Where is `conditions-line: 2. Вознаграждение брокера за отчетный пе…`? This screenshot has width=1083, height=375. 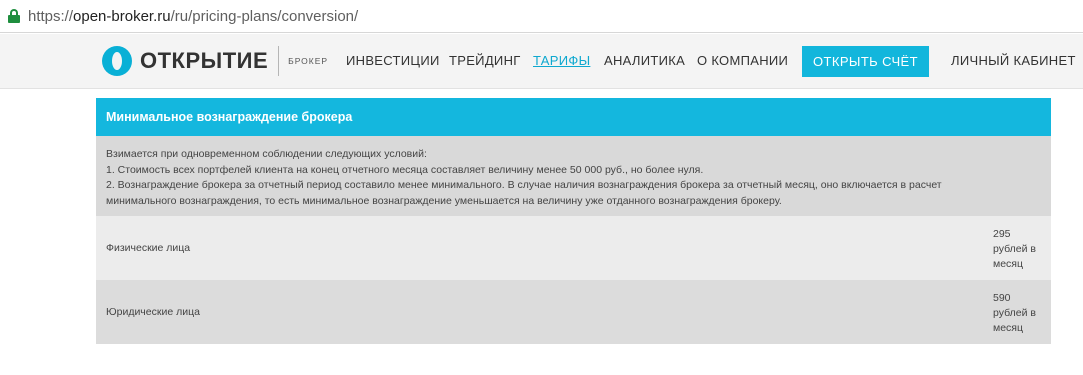
conditions-line: 2. Вознаграждение брокера за отчетный пе… is located at coordinates (524, 185).